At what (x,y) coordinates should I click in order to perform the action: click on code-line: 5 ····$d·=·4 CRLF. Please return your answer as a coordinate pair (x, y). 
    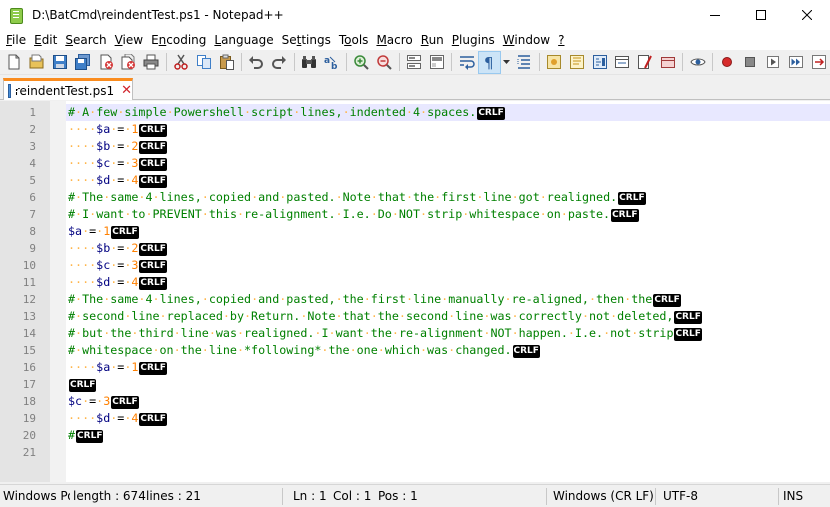
    Looking at the image, I should click on (415, 180).